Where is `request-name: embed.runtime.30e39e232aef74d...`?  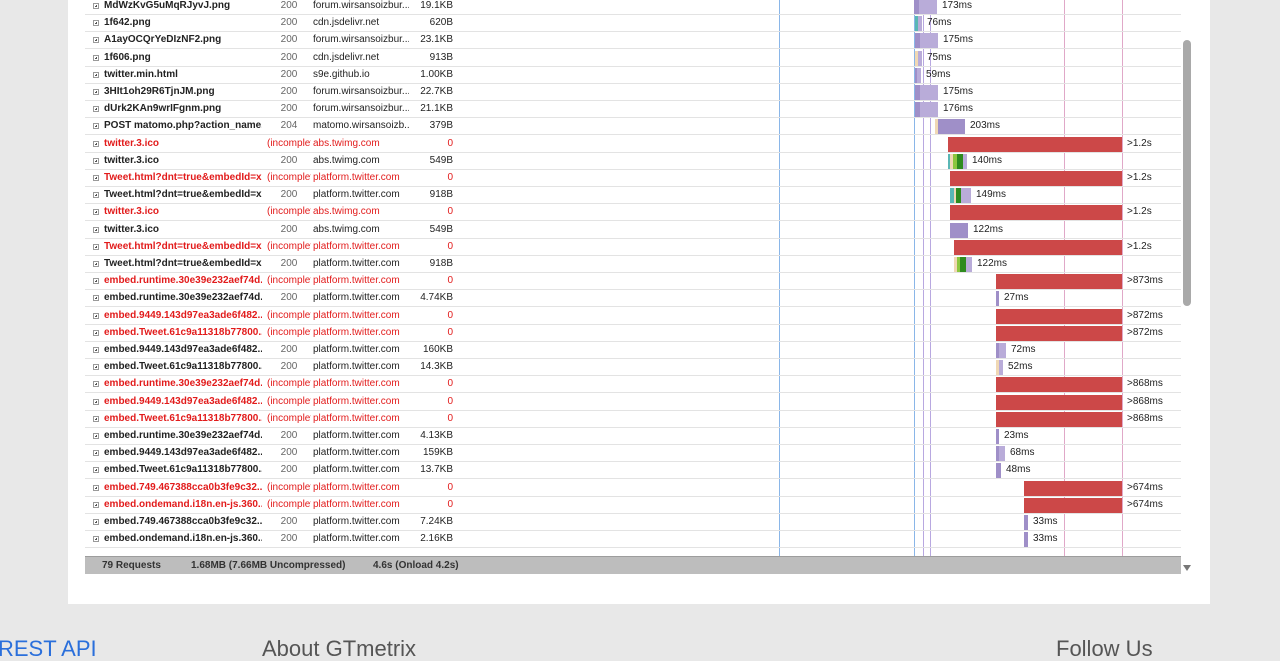 request-name: embed.runtime.30e39e232aef74d... is located at coordinates (183, 298).